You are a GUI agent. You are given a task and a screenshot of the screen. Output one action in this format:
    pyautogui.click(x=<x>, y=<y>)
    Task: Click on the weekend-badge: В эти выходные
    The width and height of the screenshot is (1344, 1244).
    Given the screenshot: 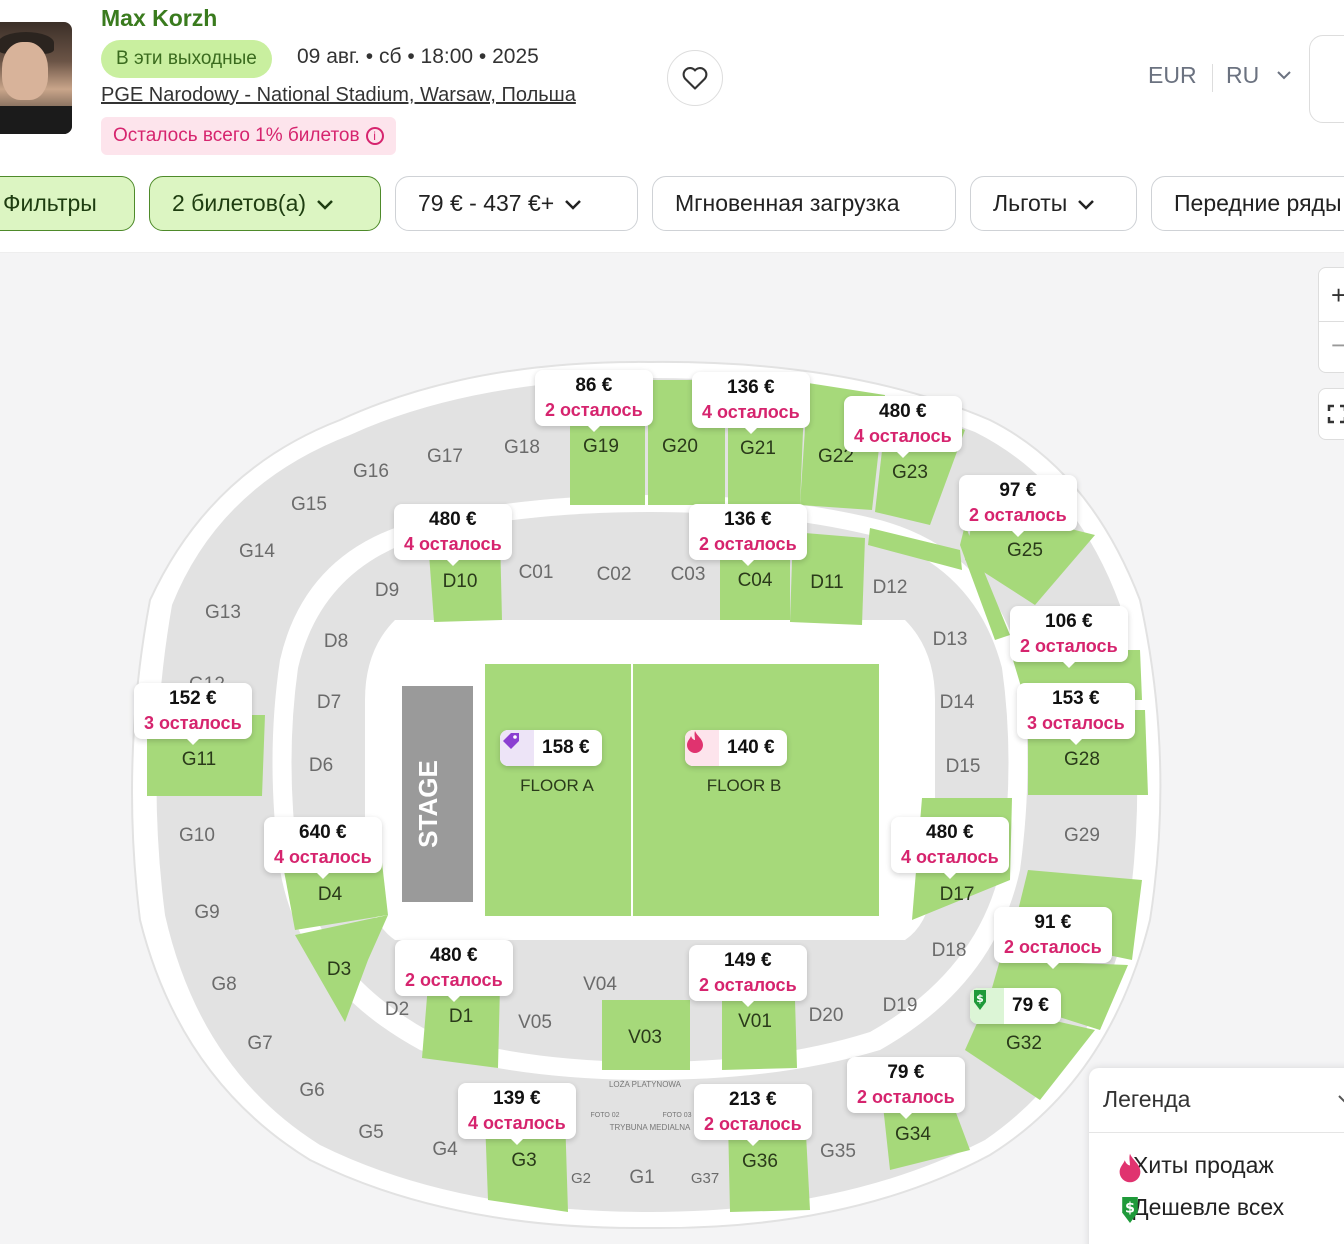 What is the action you would take?
    pyautogui.click(x=186, y=59)
    